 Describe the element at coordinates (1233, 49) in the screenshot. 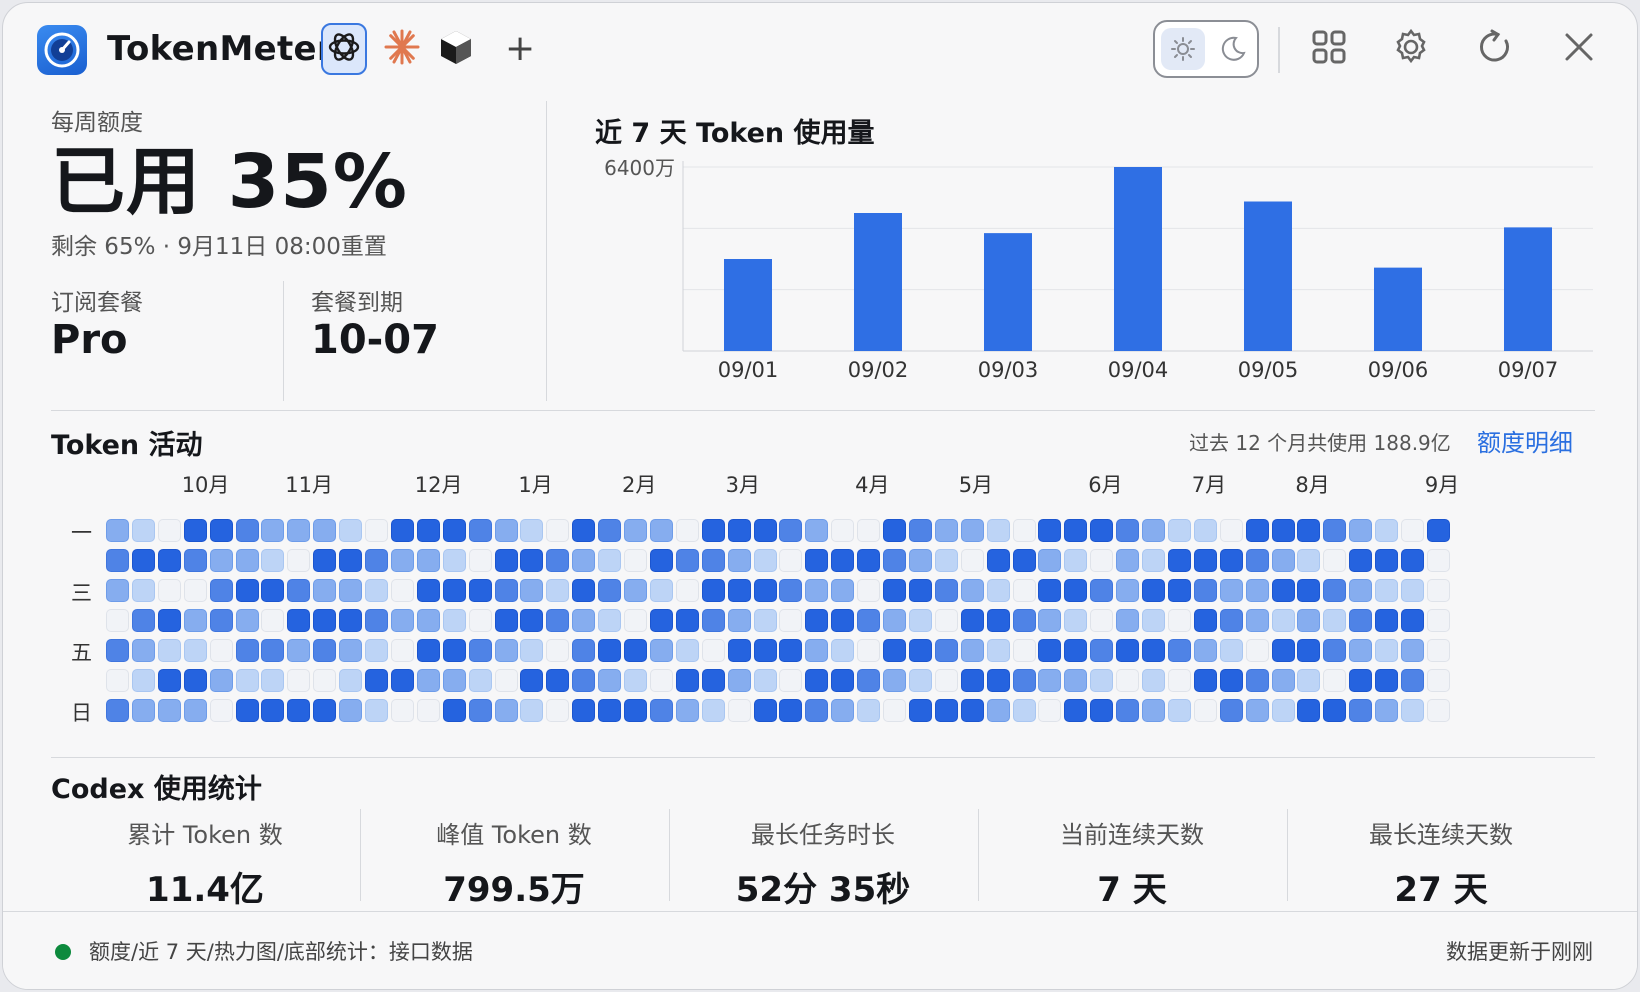

I see `moon-icon` at that location.